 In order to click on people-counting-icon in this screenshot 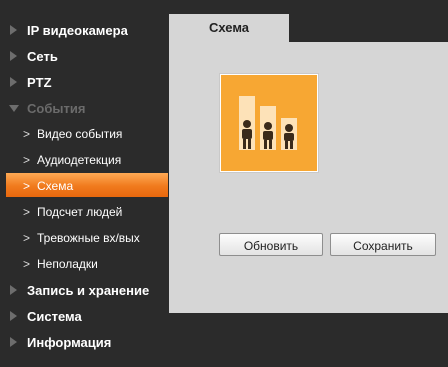, I will do `click(268, 123)`.